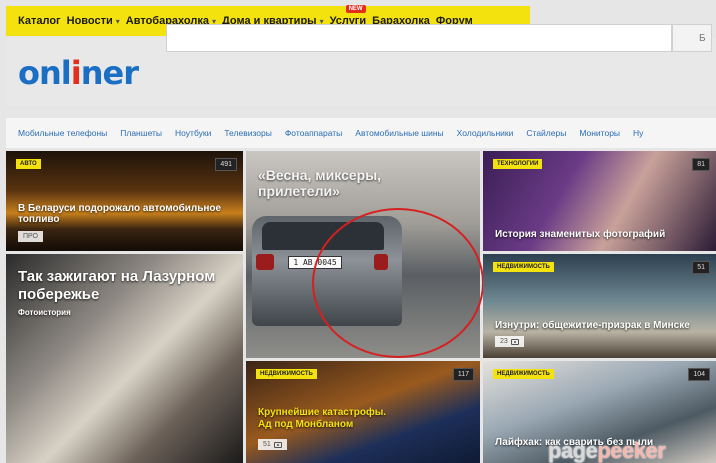  I want to click on nav-item-news: Новости ▾, so click(93, 21).